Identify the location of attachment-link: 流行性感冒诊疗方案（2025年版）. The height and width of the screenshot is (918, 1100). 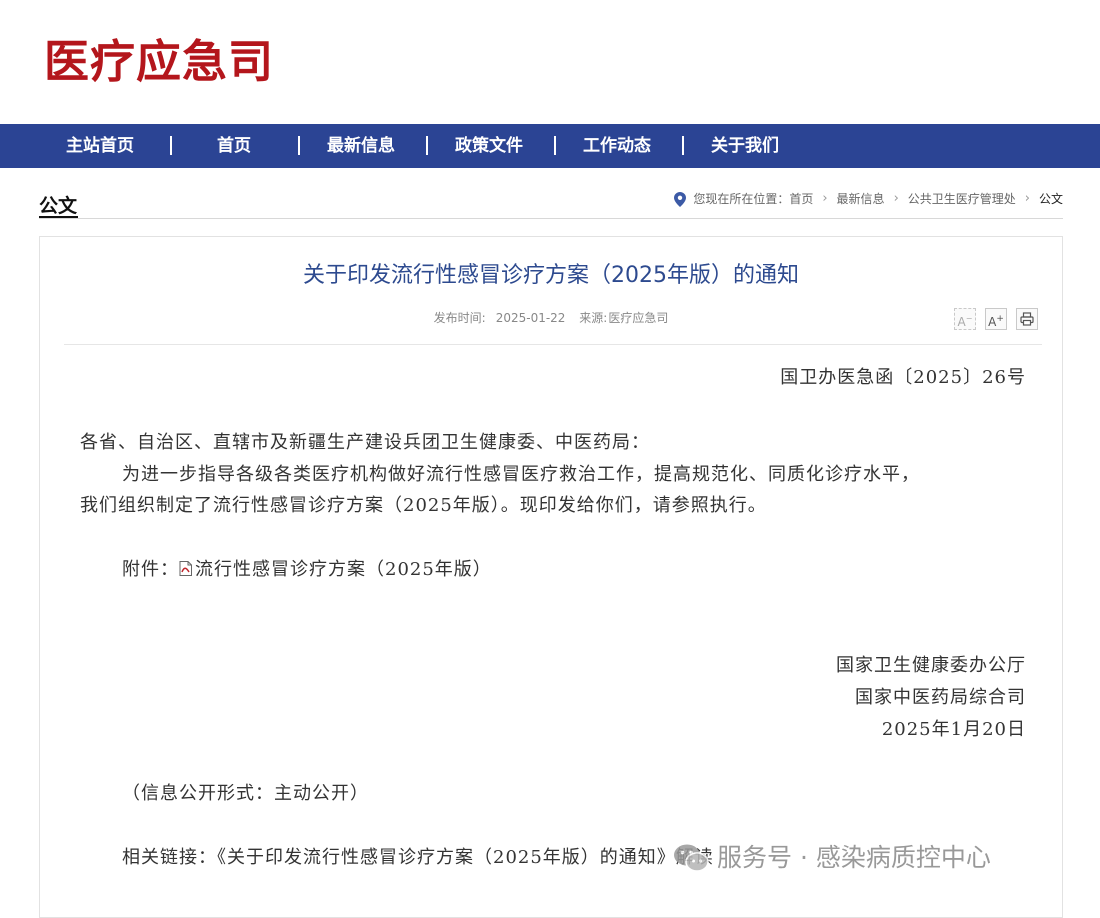
(343, 569).